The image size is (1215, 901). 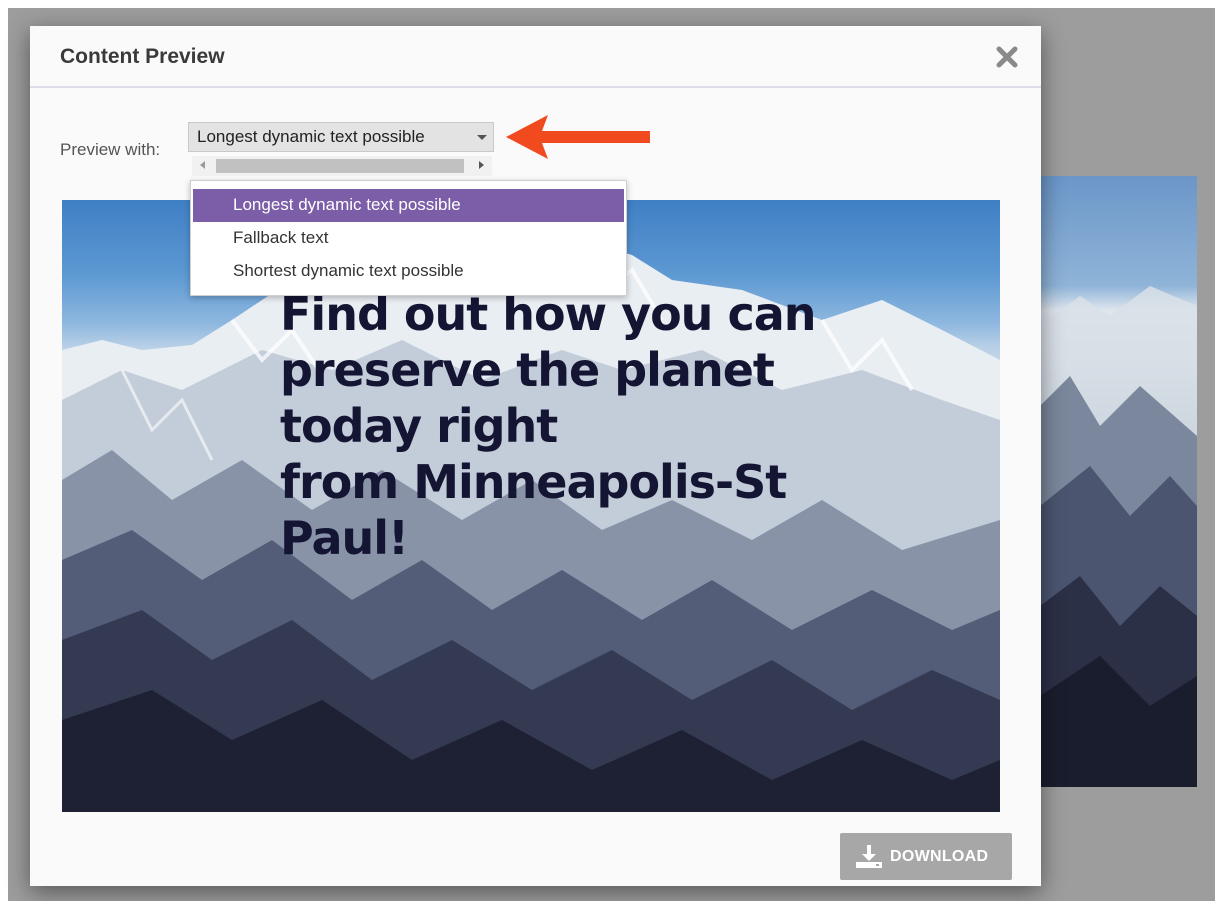 I want to click on scrollbar-thumb, so click(x=340, y=166).